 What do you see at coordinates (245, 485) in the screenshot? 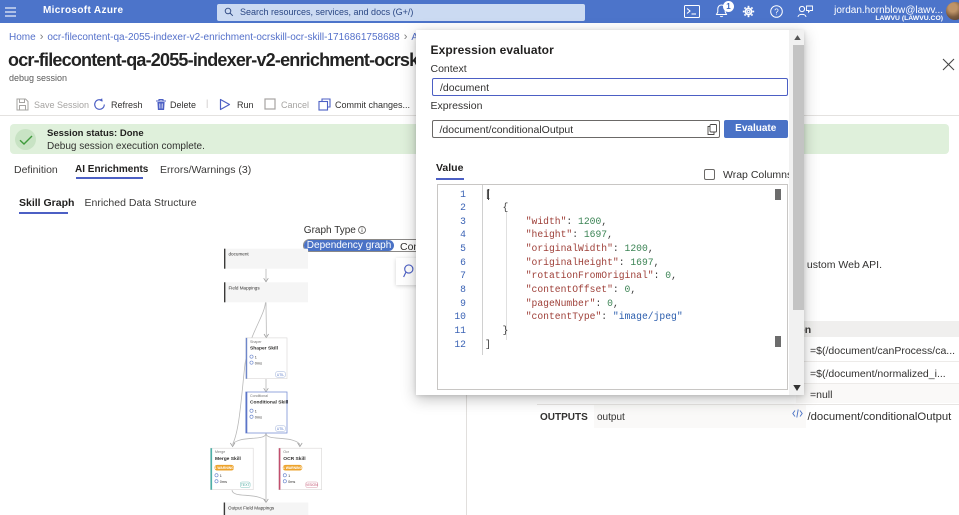
I see `svg-text: TEXT` at bounding box center [245, 485].